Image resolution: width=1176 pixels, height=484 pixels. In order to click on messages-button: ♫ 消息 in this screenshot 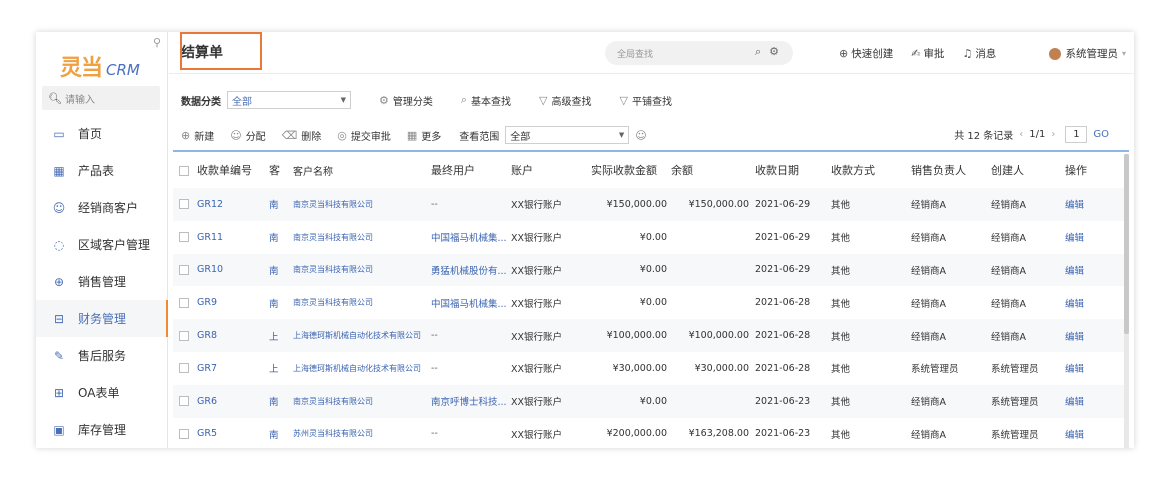, I will do `click(979, 53)`.